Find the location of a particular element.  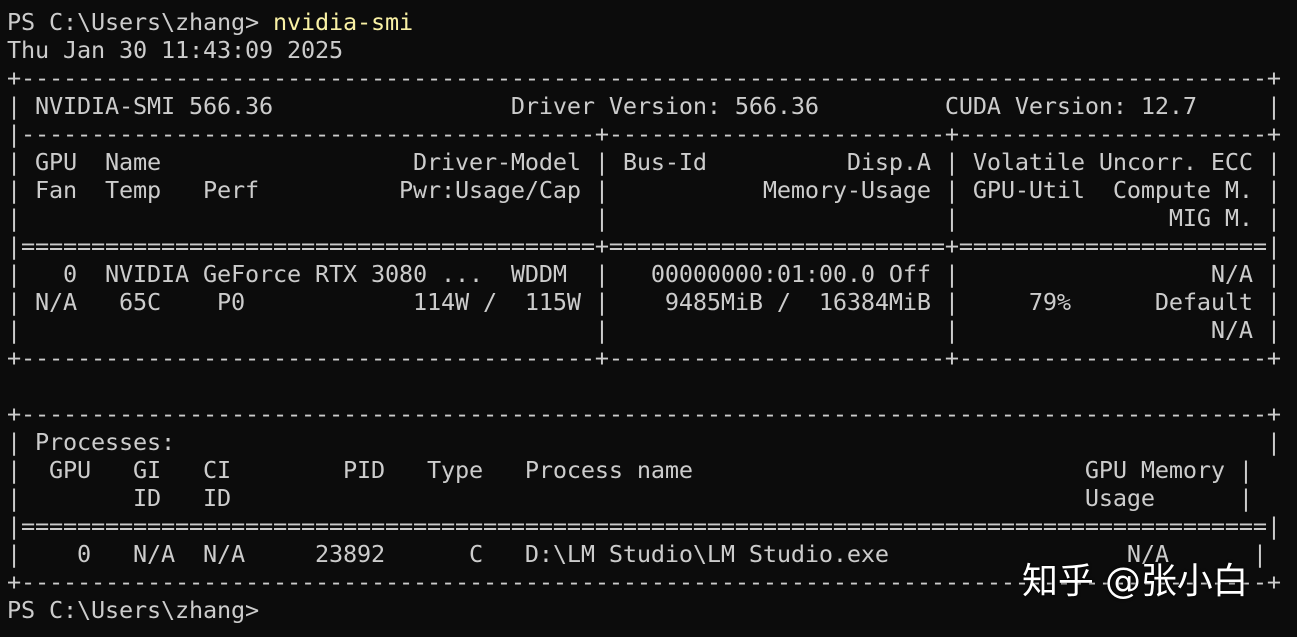

timestamp-line: Thu Jan 30 11:43:09 2025 is located at coordinates (175, 50).